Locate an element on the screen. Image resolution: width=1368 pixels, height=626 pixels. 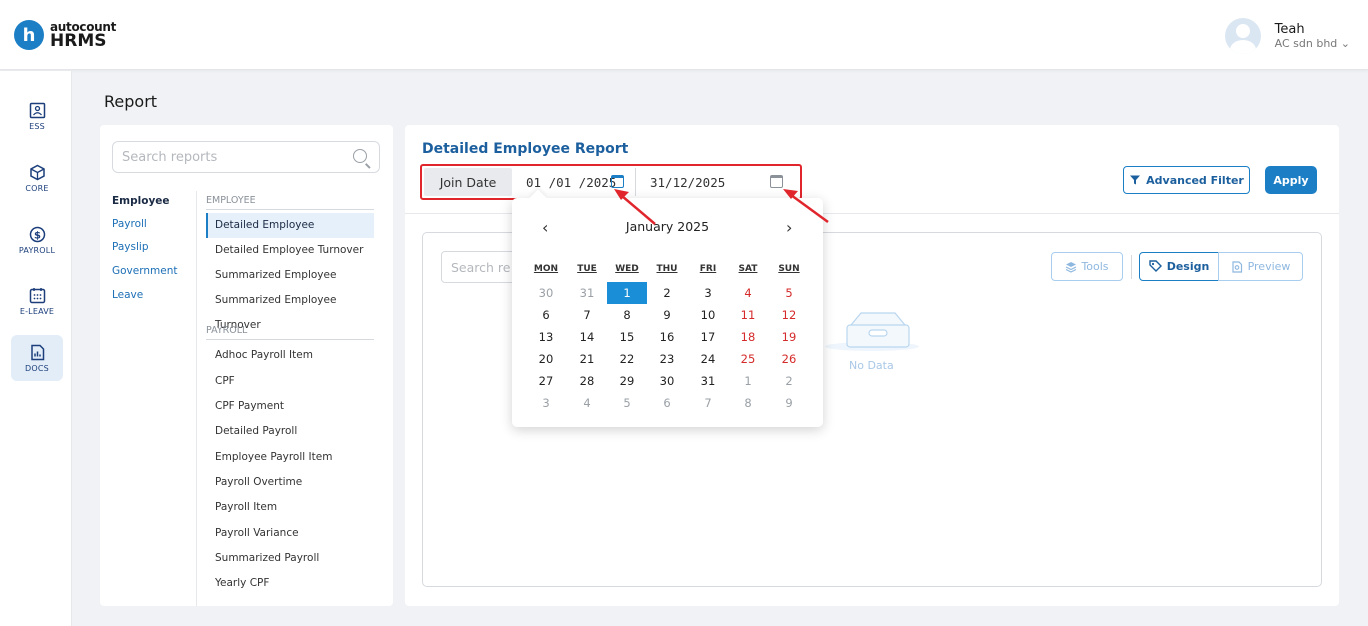
date-to-input: 31/12/2025 is located at coordinates (687, 182).